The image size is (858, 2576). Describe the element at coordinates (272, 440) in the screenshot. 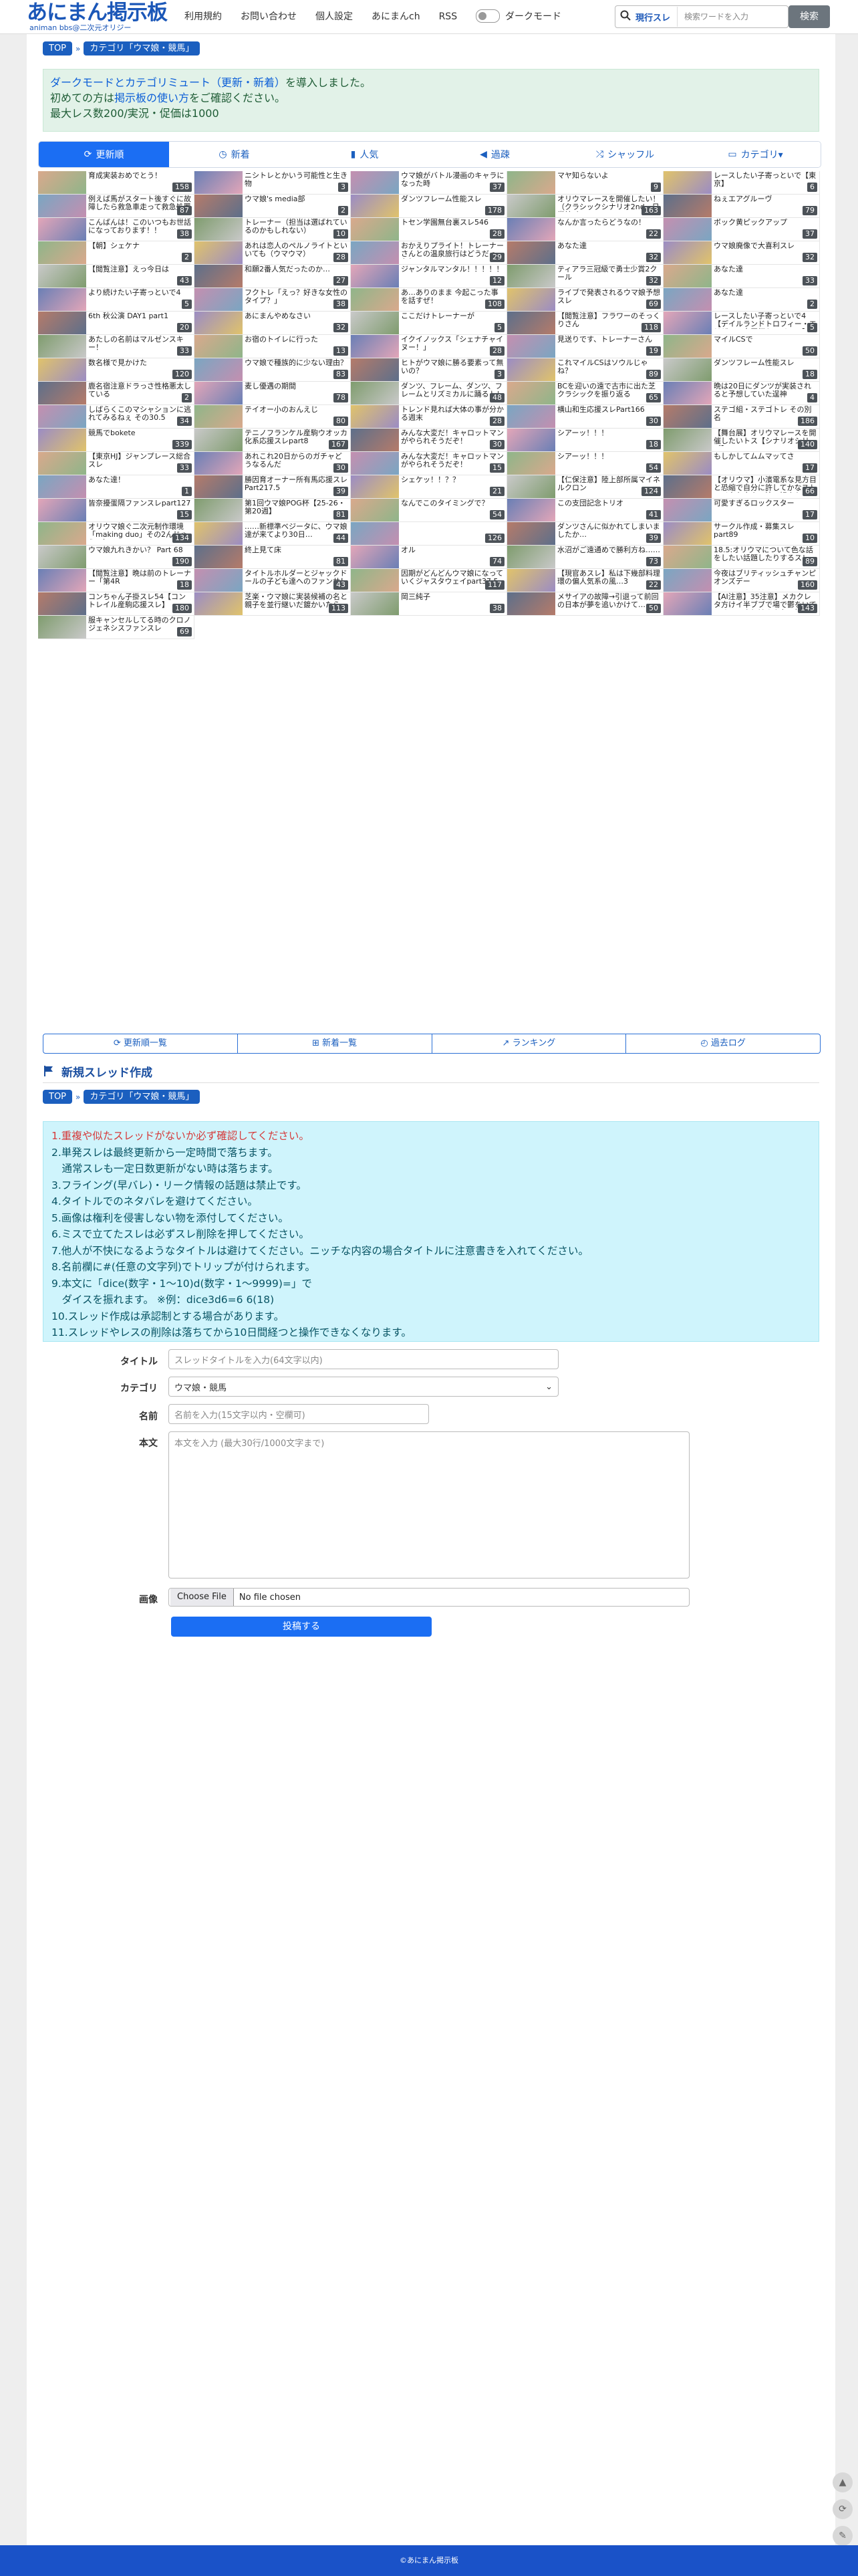

I see `thread-item: テニノフランケル産駒ウオッカ化系応援スレpart8 167` at that location.